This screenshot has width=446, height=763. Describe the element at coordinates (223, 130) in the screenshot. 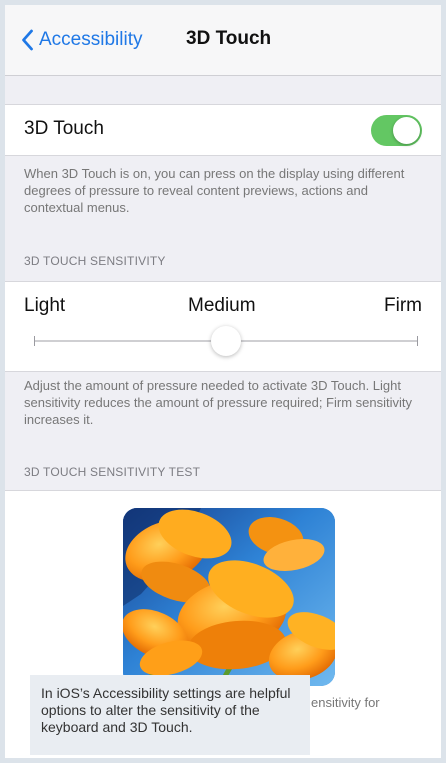

I see `3d-touch-setting-row: 3D Touch` at that location.